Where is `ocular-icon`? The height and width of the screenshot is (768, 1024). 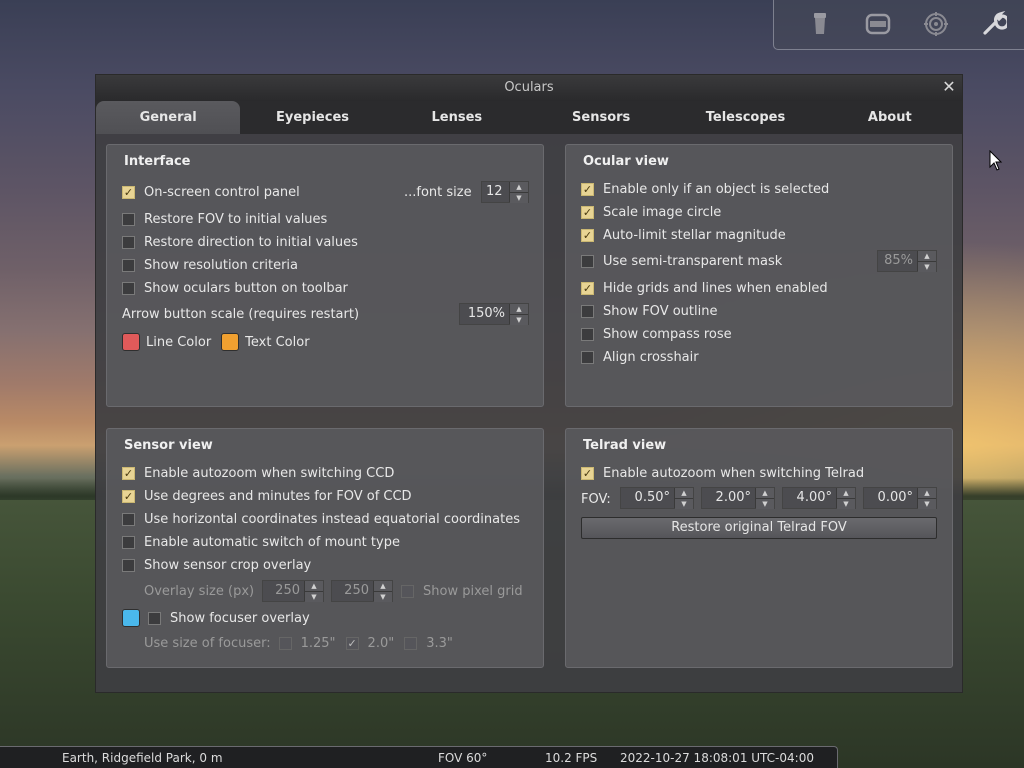
ocular-icon is located at coordinates (820, 24).